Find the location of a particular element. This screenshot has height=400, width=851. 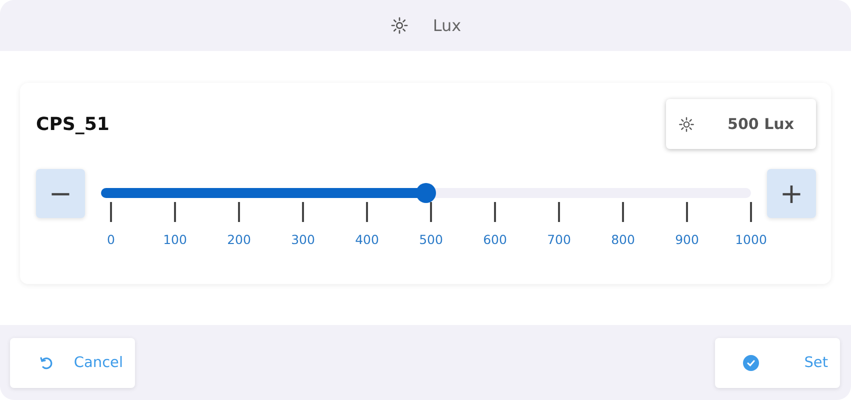

value-text: 500 Lux is located at coordinates (761, 124).